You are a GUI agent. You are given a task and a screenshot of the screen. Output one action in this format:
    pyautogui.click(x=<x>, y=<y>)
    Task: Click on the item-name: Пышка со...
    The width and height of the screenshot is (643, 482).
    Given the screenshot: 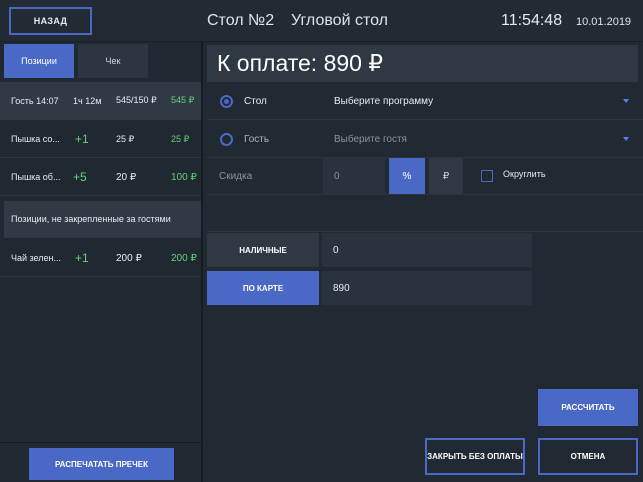 What is the action you would take?
    pyautogui.click(x=35, y=139)
    